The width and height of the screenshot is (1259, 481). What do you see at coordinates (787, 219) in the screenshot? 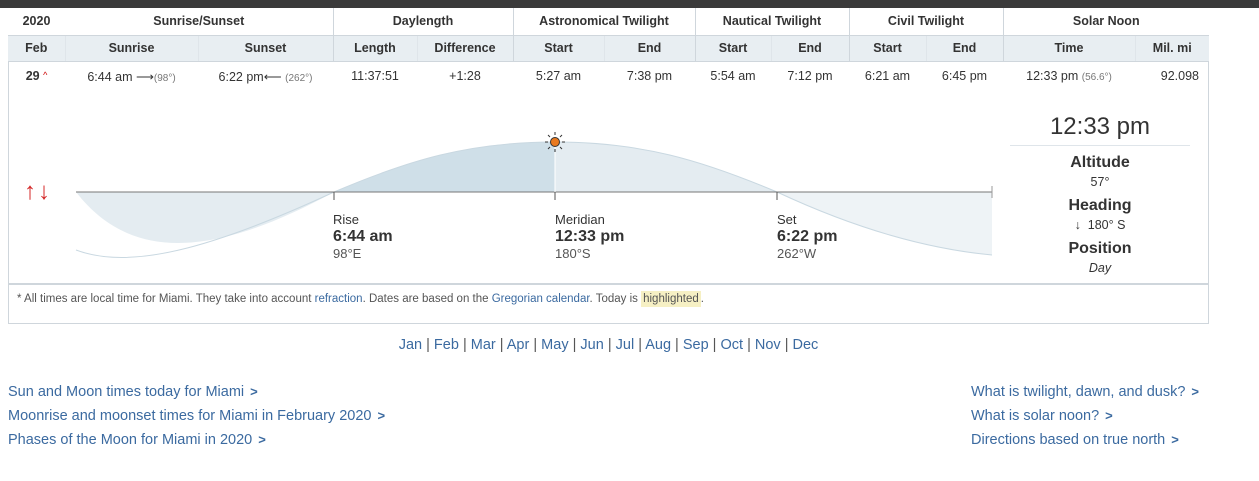
I see `set-title: Set` at bounding box center [787, 219].